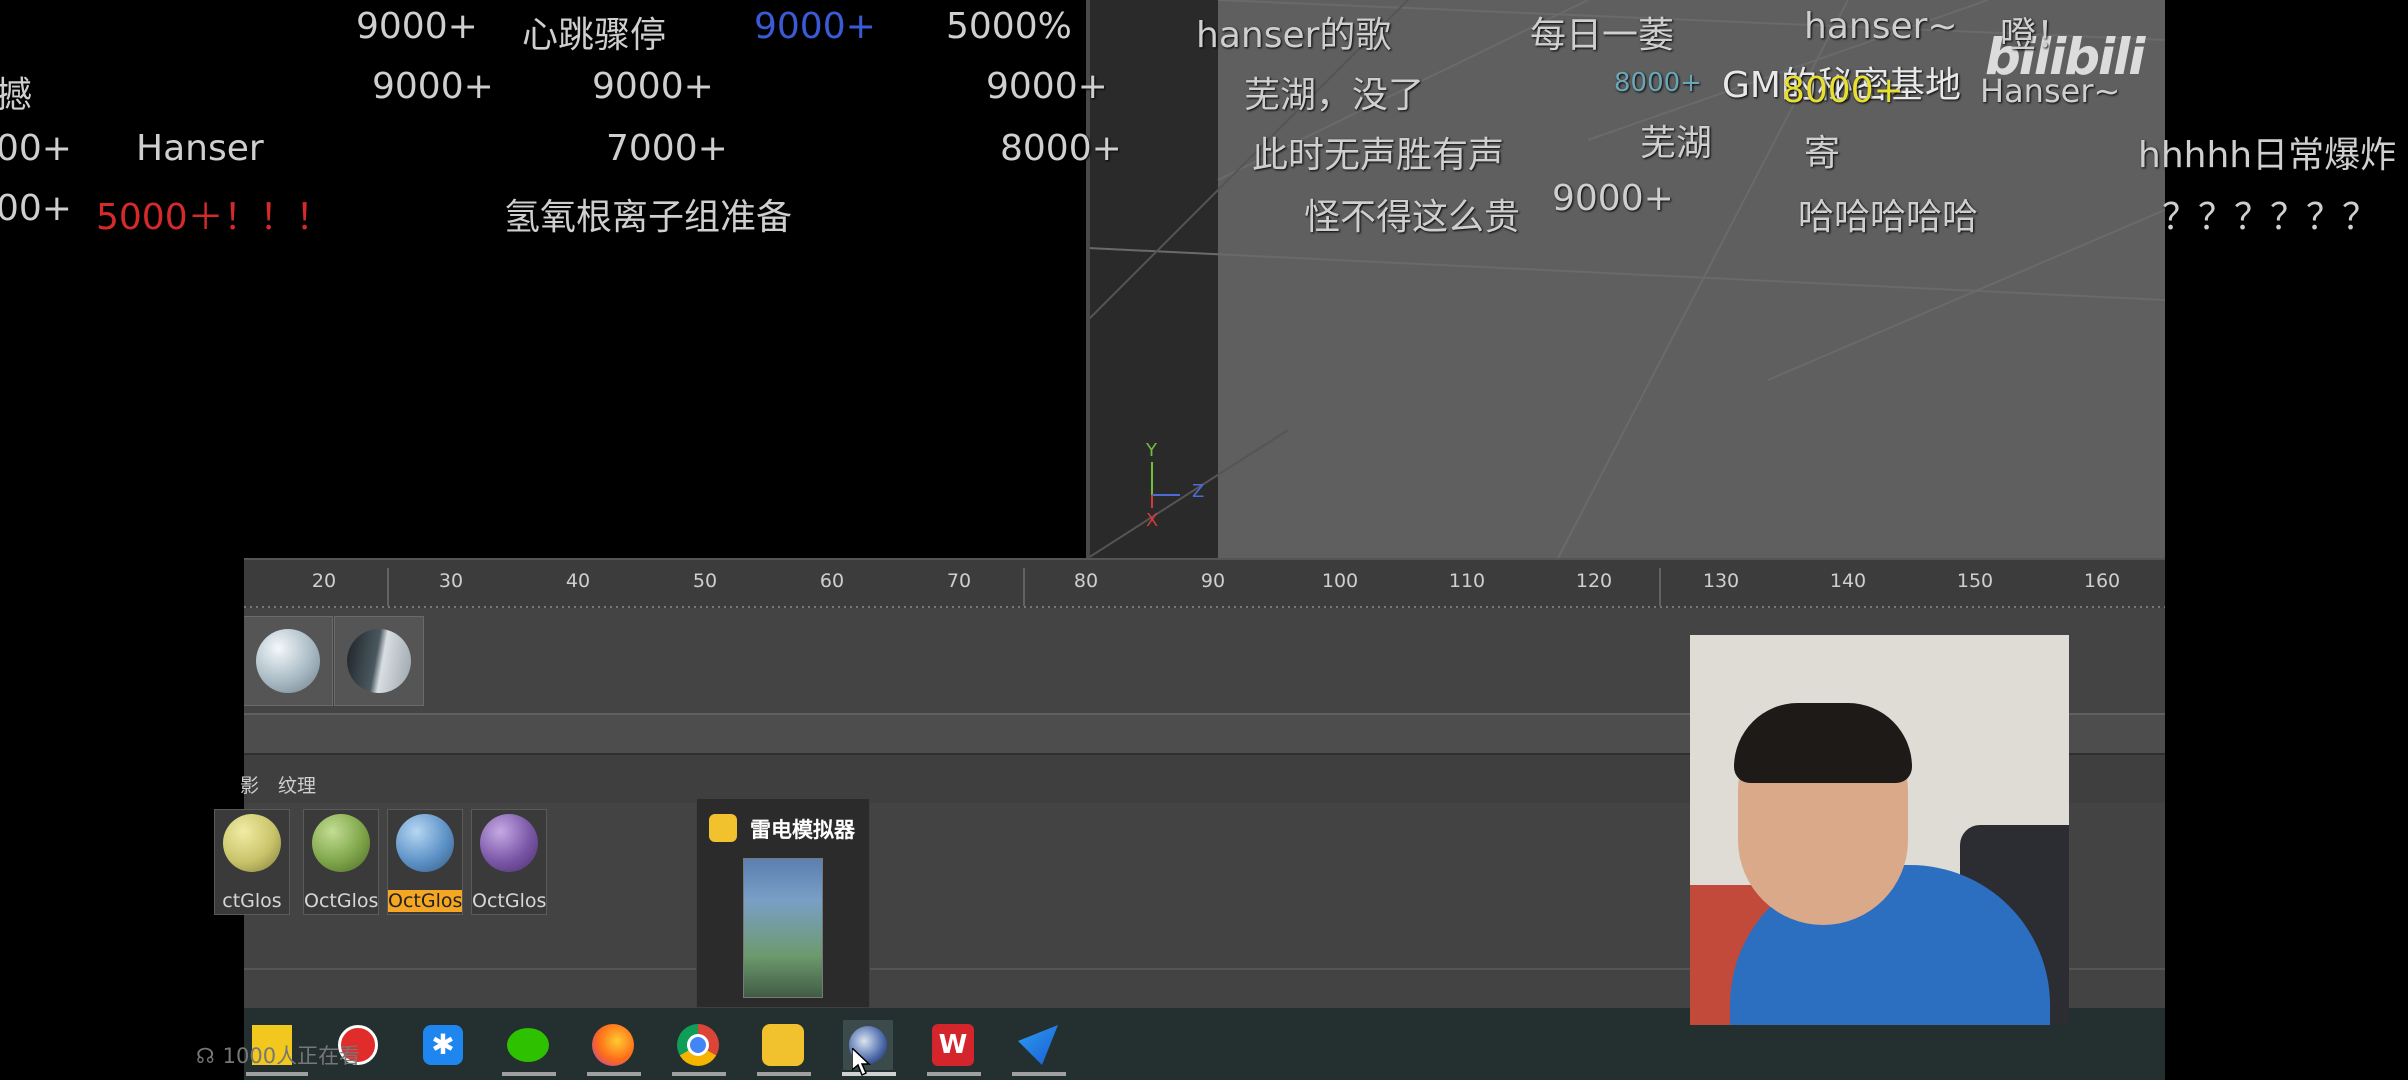 Image resolution: width=2408 pixels, height=1080 pixels. What do you see at coordinates (443, 1045) in the screenshot?
I see `dingtalk-icon: ✱` at bounding box center [443, 1045].